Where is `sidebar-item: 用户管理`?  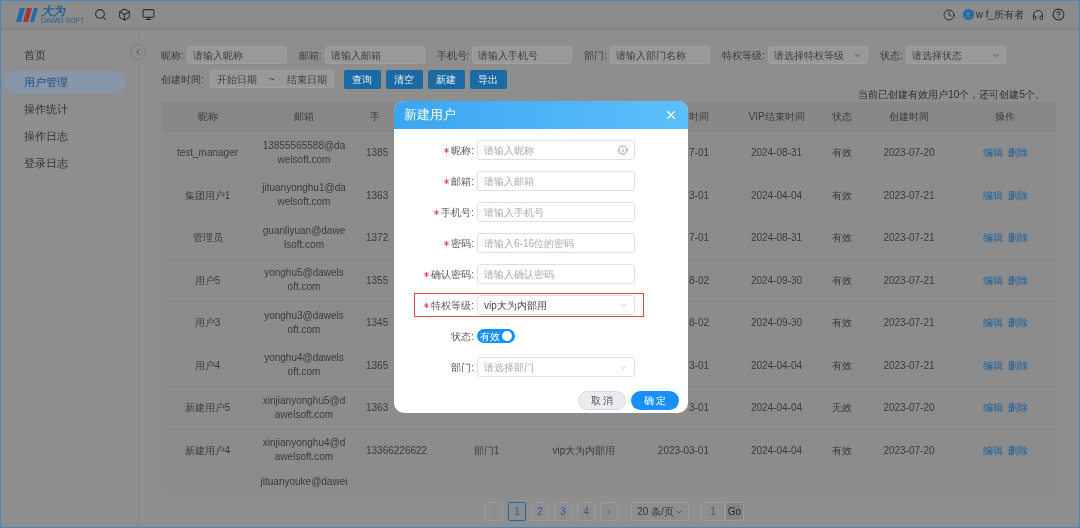
sidebar-item: 用户管理 is located at coordinates (65, 82).